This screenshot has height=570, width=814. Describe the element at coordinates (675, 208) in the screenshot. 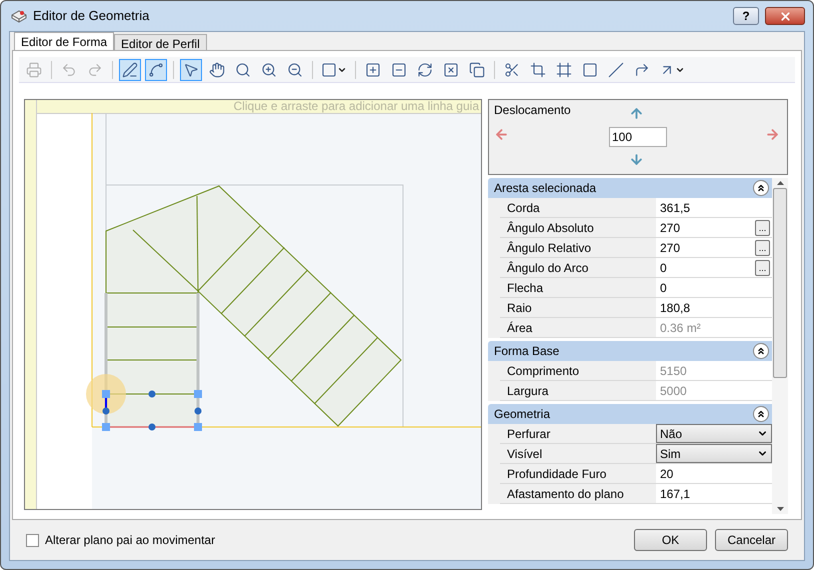

I see `value-text: 361,5` at that location.